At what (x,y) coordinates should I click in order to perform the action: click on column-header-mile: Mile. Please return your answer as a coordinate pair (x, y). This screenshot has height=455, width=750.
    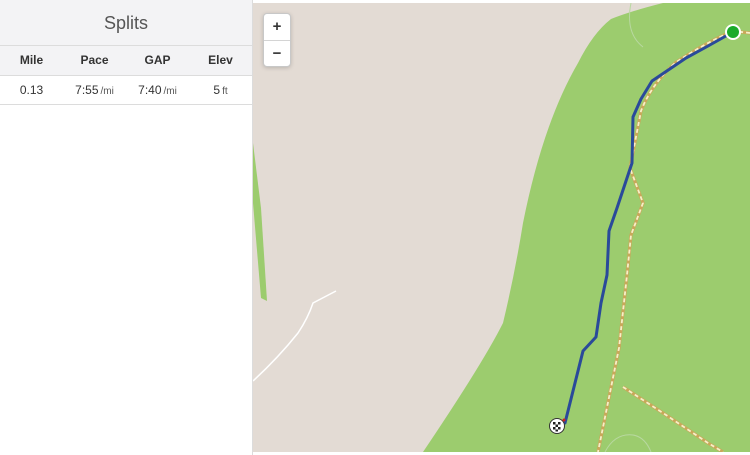
    Looking at the image, I should click on (31, 61).